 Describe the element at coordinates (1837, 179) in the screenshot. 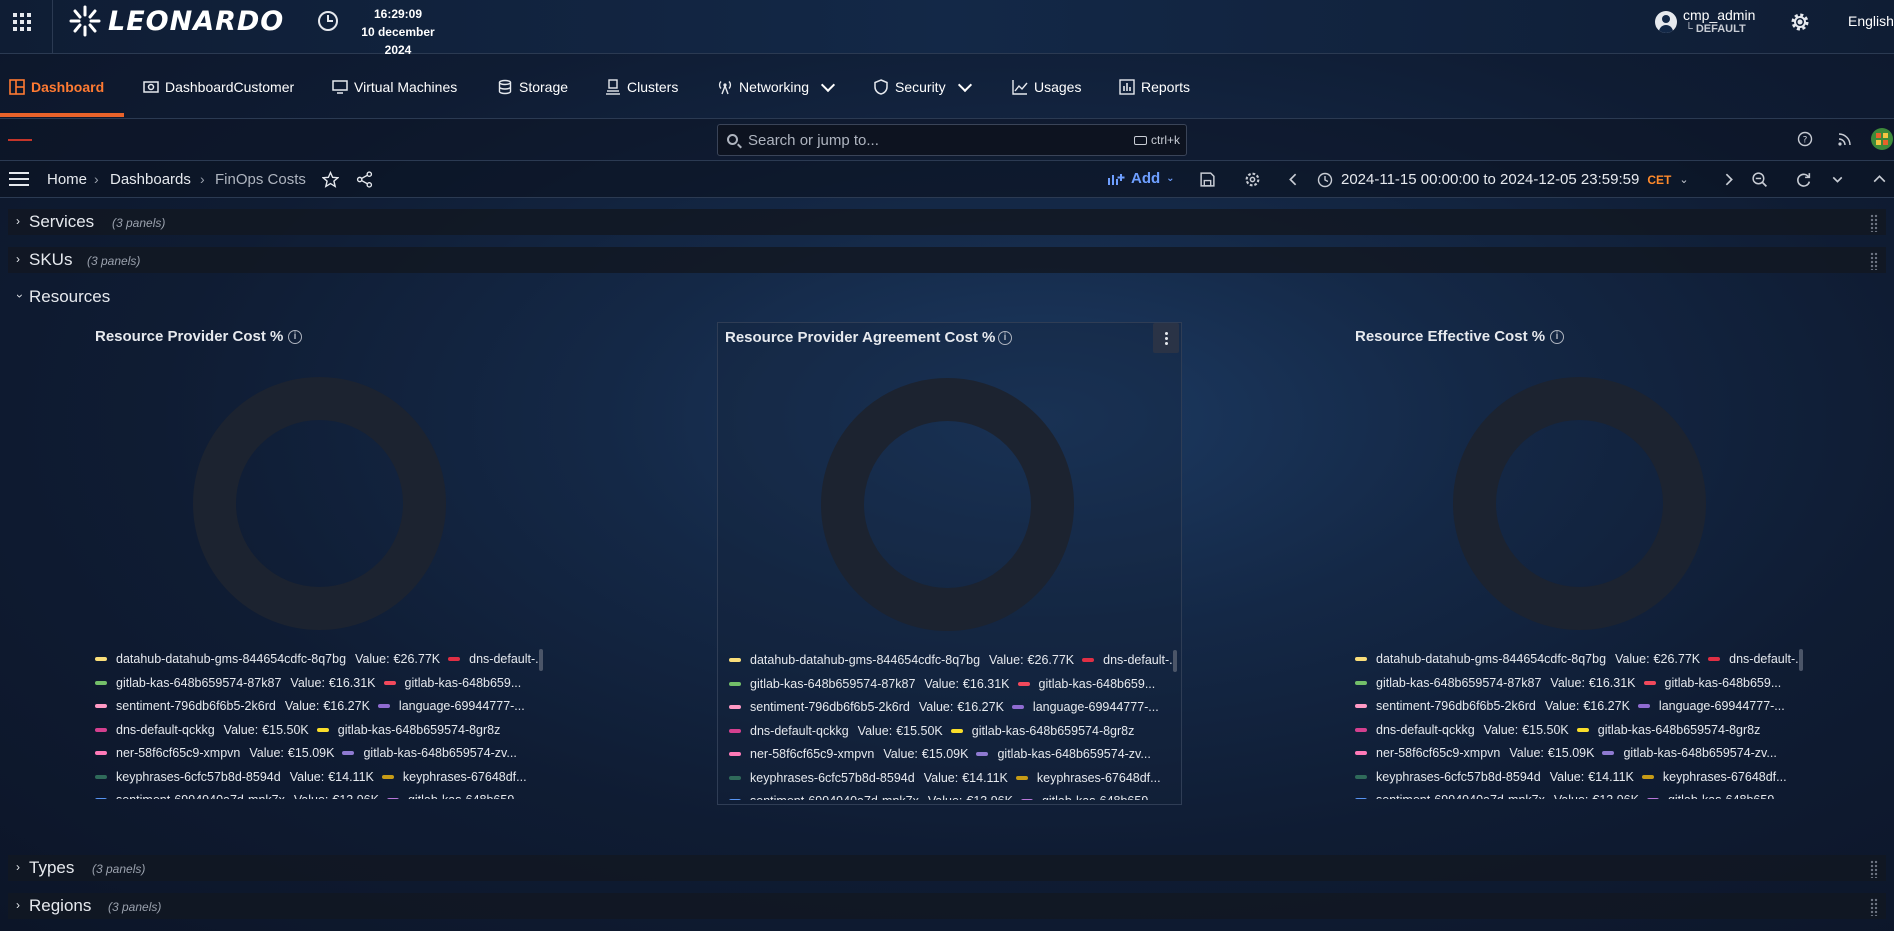

I see `refresh-interval-chevron-icon` at that location.